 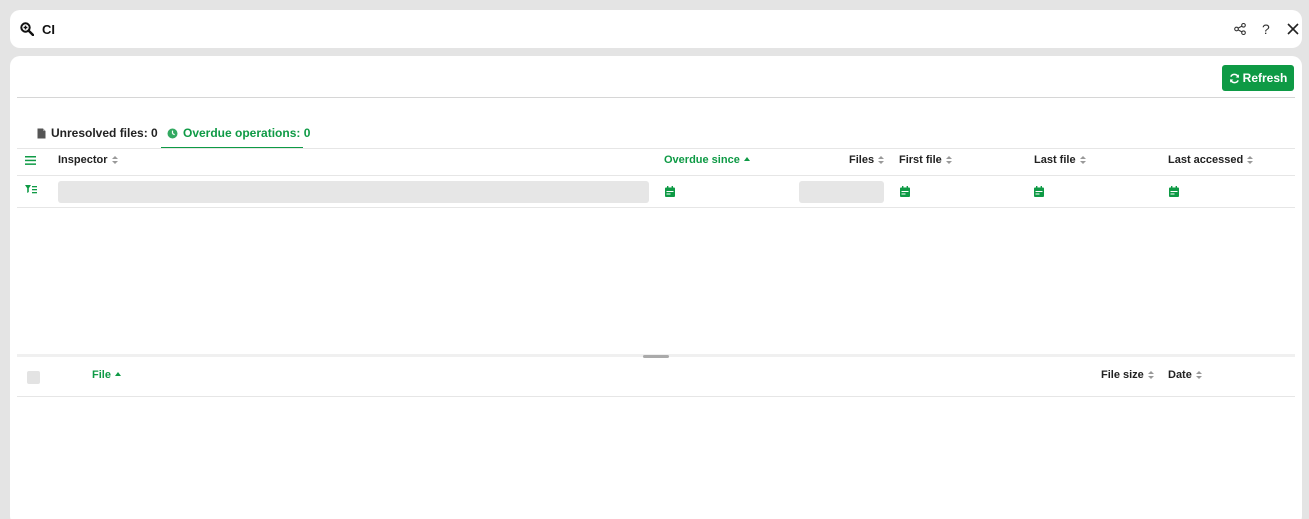 What do you see at coordinates (1265, 78) in the screenshot?
I see `refresh-label: Refresh` at bounding box center [1265, 78].